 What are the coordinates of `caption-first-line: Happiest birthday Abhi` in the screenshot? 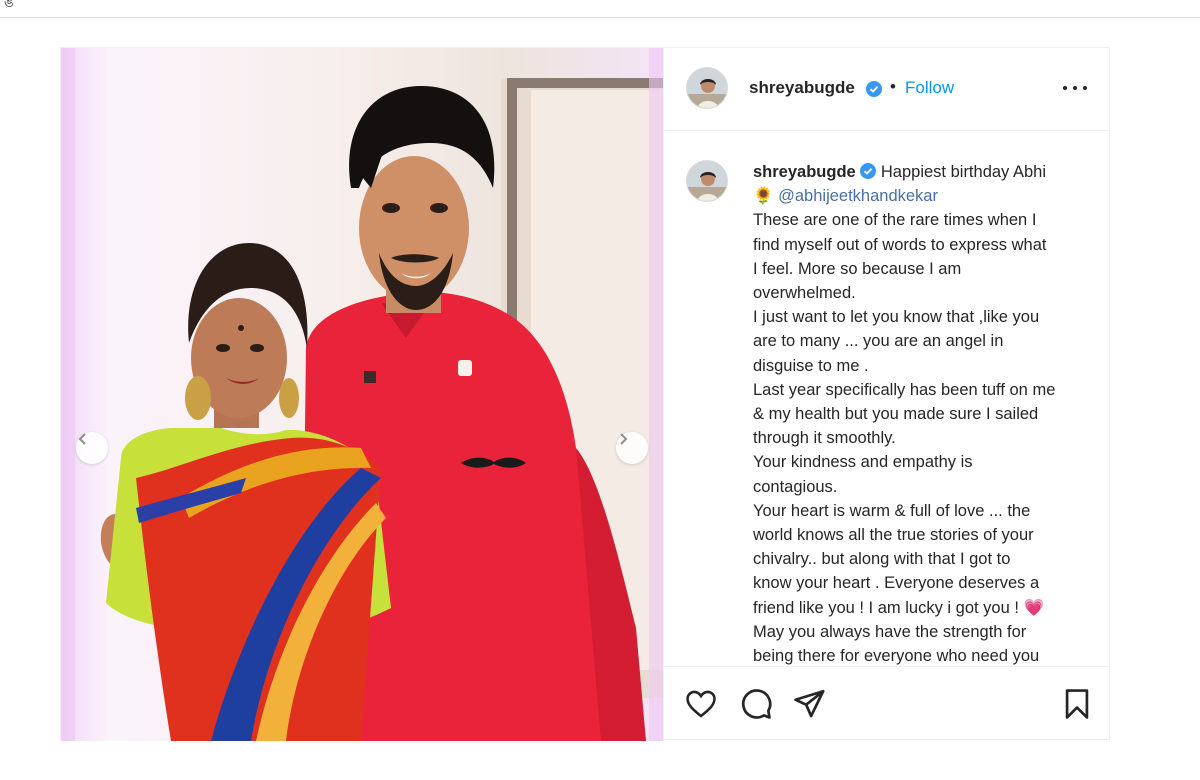 It's located at (963, 172).